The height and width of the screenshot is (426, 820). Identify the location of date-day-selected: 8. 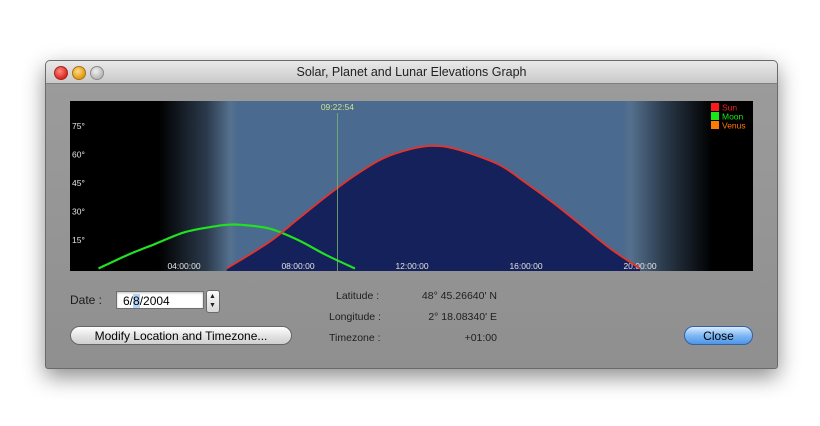
(136, 301).